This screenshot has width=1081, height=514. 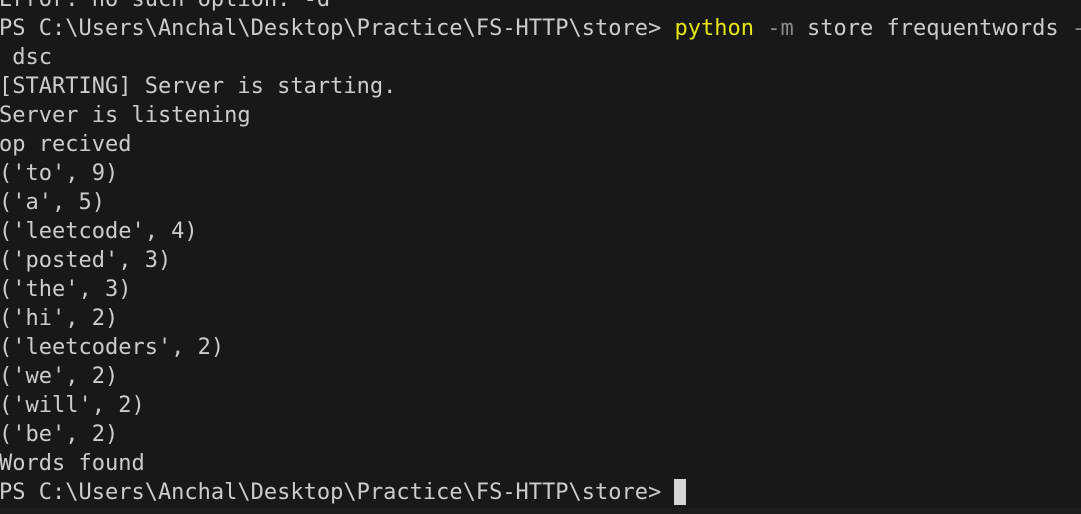 What do you see at coordinates (714, 28) in the screenshot?
I see `command-executable: python` at bounding box center [714, 28].